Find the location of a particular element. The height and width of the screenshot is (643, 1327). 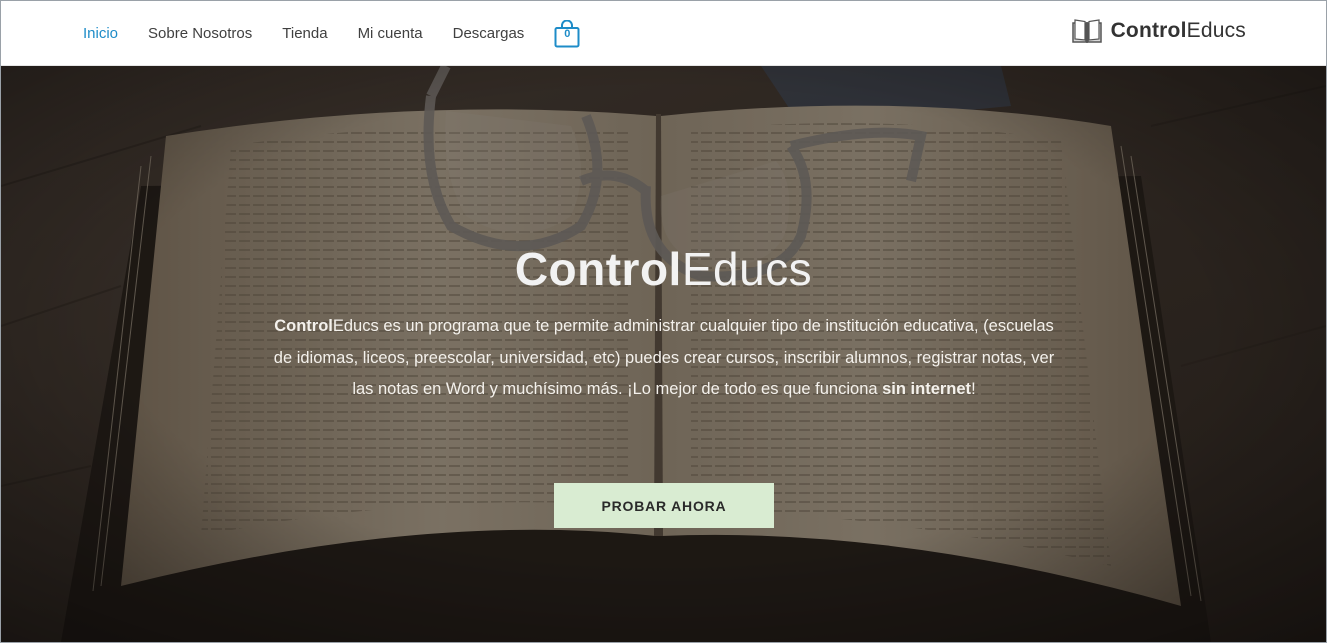

brand-name: ControlEducs is located at coordinates (1178, 31).